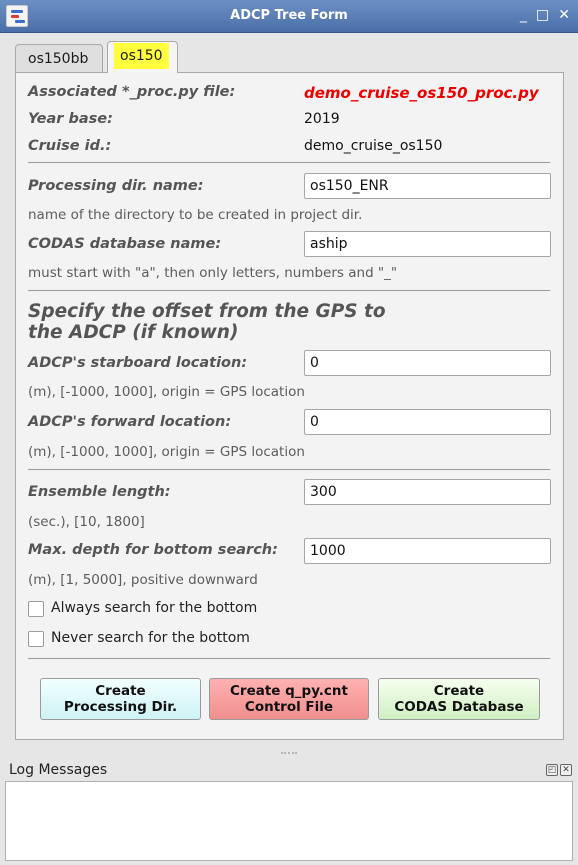  What do you see at coordinates (116, 186) in the screenshot?
I see `proc-dir-label: Processing dir. name:` at bounding box center [116, 186].